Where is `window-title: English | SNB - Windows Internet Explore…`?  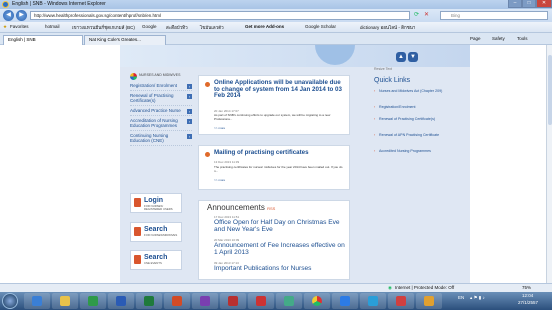 window-title: English | SNB - Windows Internet Explore… is located at coordinates (59, 4).